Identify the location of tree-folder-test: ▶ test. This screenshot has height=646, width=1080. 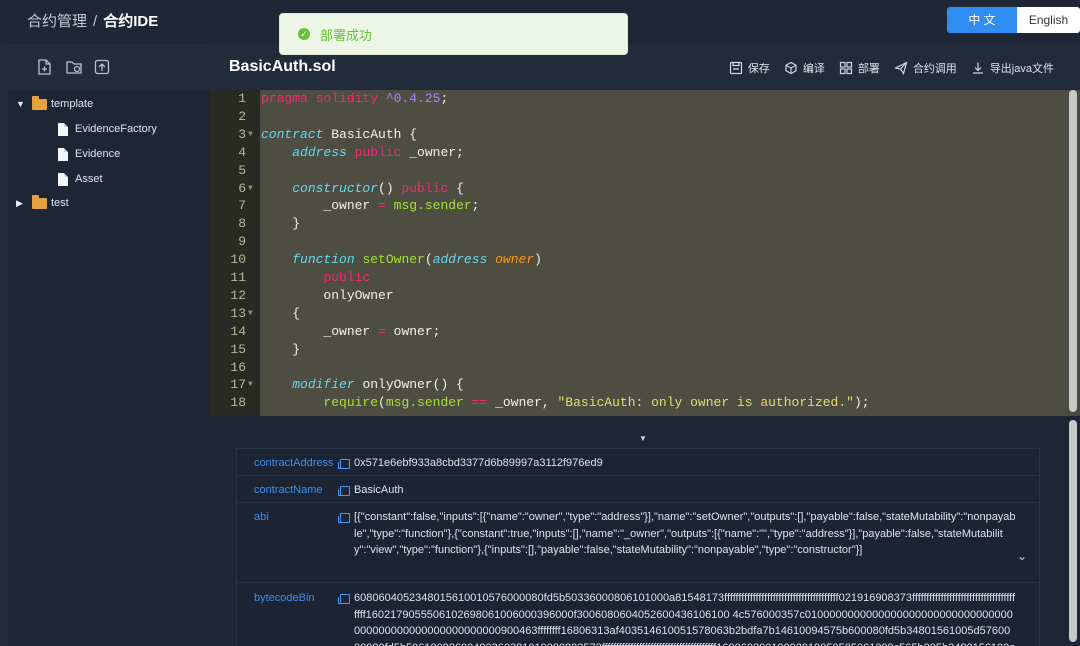
(42, 203).